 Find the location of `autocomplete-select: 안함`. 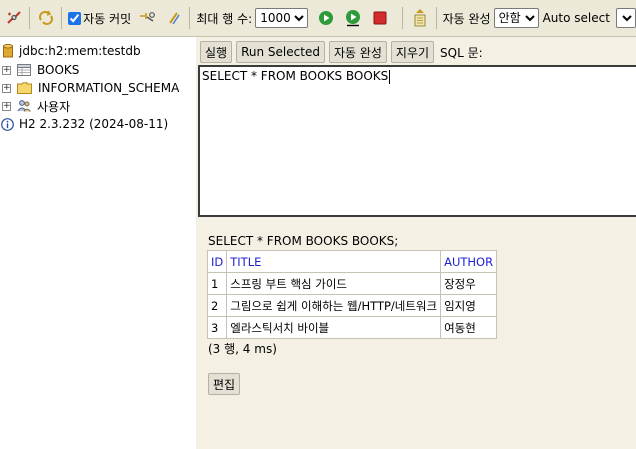

autocomplete-select: 안함 is located at coordinates (516, 18).